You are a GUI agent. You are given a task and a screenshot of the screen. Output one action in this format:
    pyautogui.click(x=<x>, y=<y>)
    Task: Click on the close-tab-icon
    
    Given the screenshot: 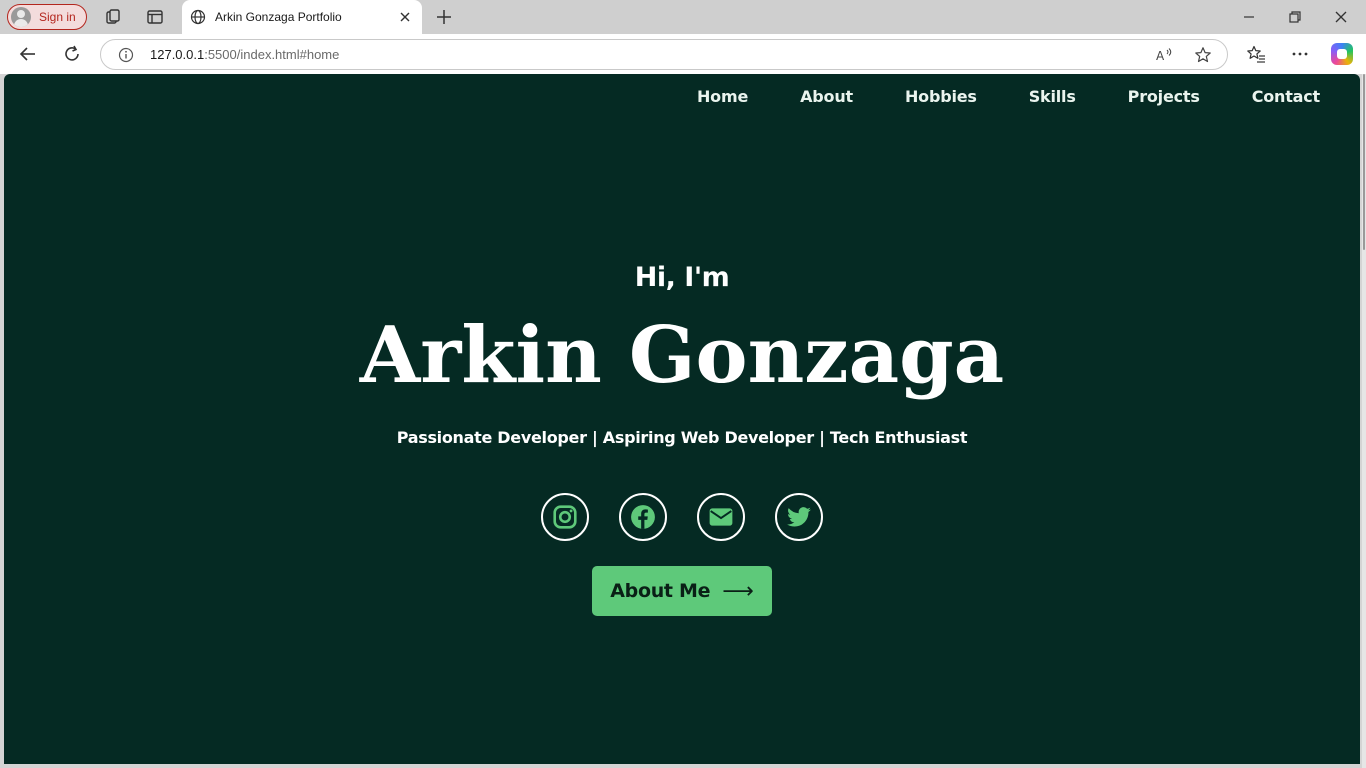 What is the action you would take?
    pyautogui.click(x=405, y=17)
    